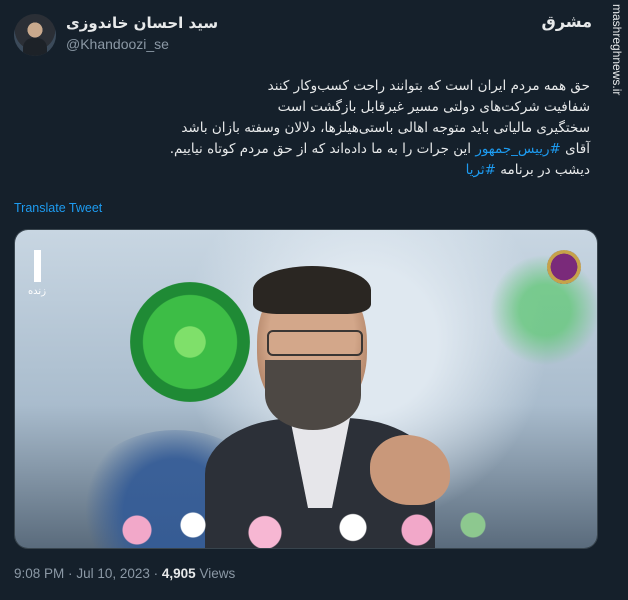 The width and height of the screenshot is (628, 600). Describe the element at coordinates (117, 44) in the screenshot. I see `author-handle: @Khandoozi_se` at that location.